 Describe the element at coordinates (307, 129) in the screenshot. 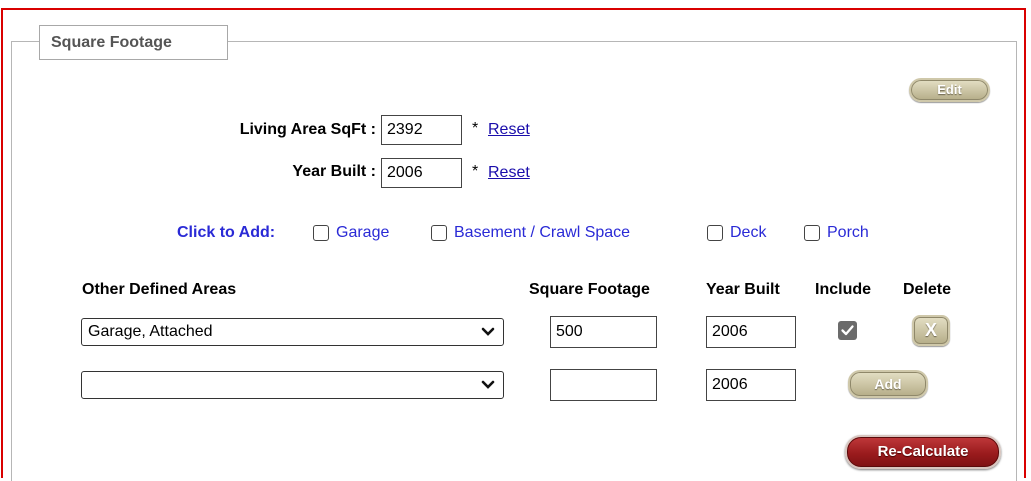

I see `living-area-label: Living Area SqFt :` at that location.